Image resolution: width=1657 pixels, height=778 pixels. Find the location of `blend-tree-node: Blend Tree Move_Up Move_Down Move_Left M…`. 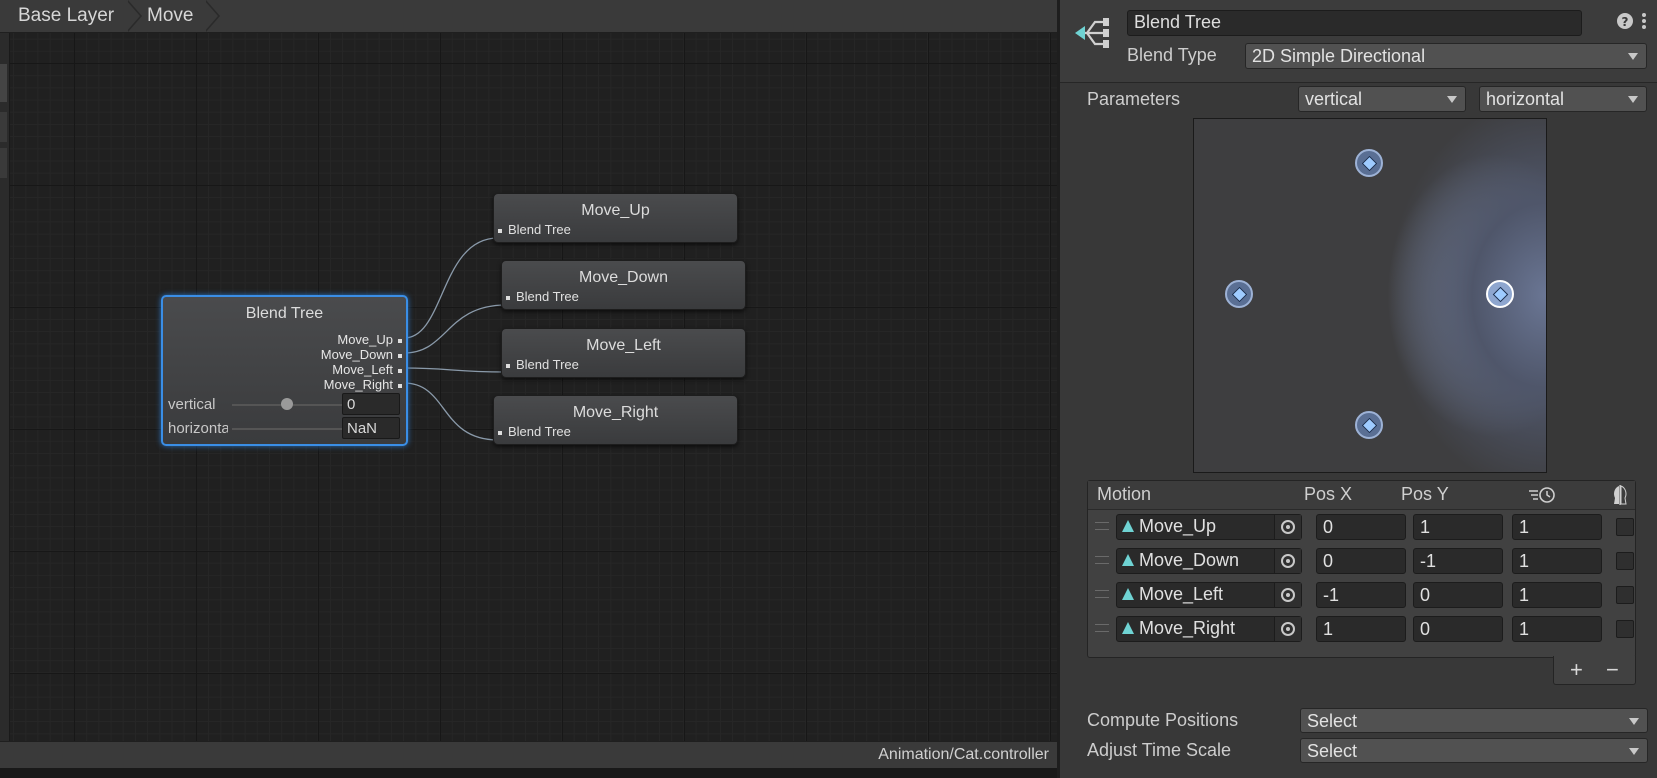

blend-tree-node: Blend Tree Move_Up Move_Down Move_Left M… is located at coordinates (284, 370).